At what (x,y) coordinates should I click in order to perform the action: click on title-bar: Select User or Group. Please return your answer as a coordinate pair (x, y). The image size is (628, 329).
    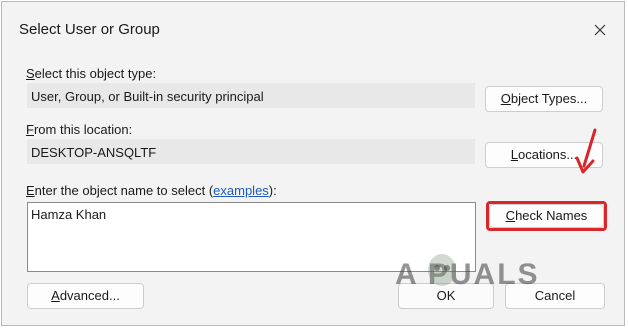
    Looking at the image, I should click on (313, 22).